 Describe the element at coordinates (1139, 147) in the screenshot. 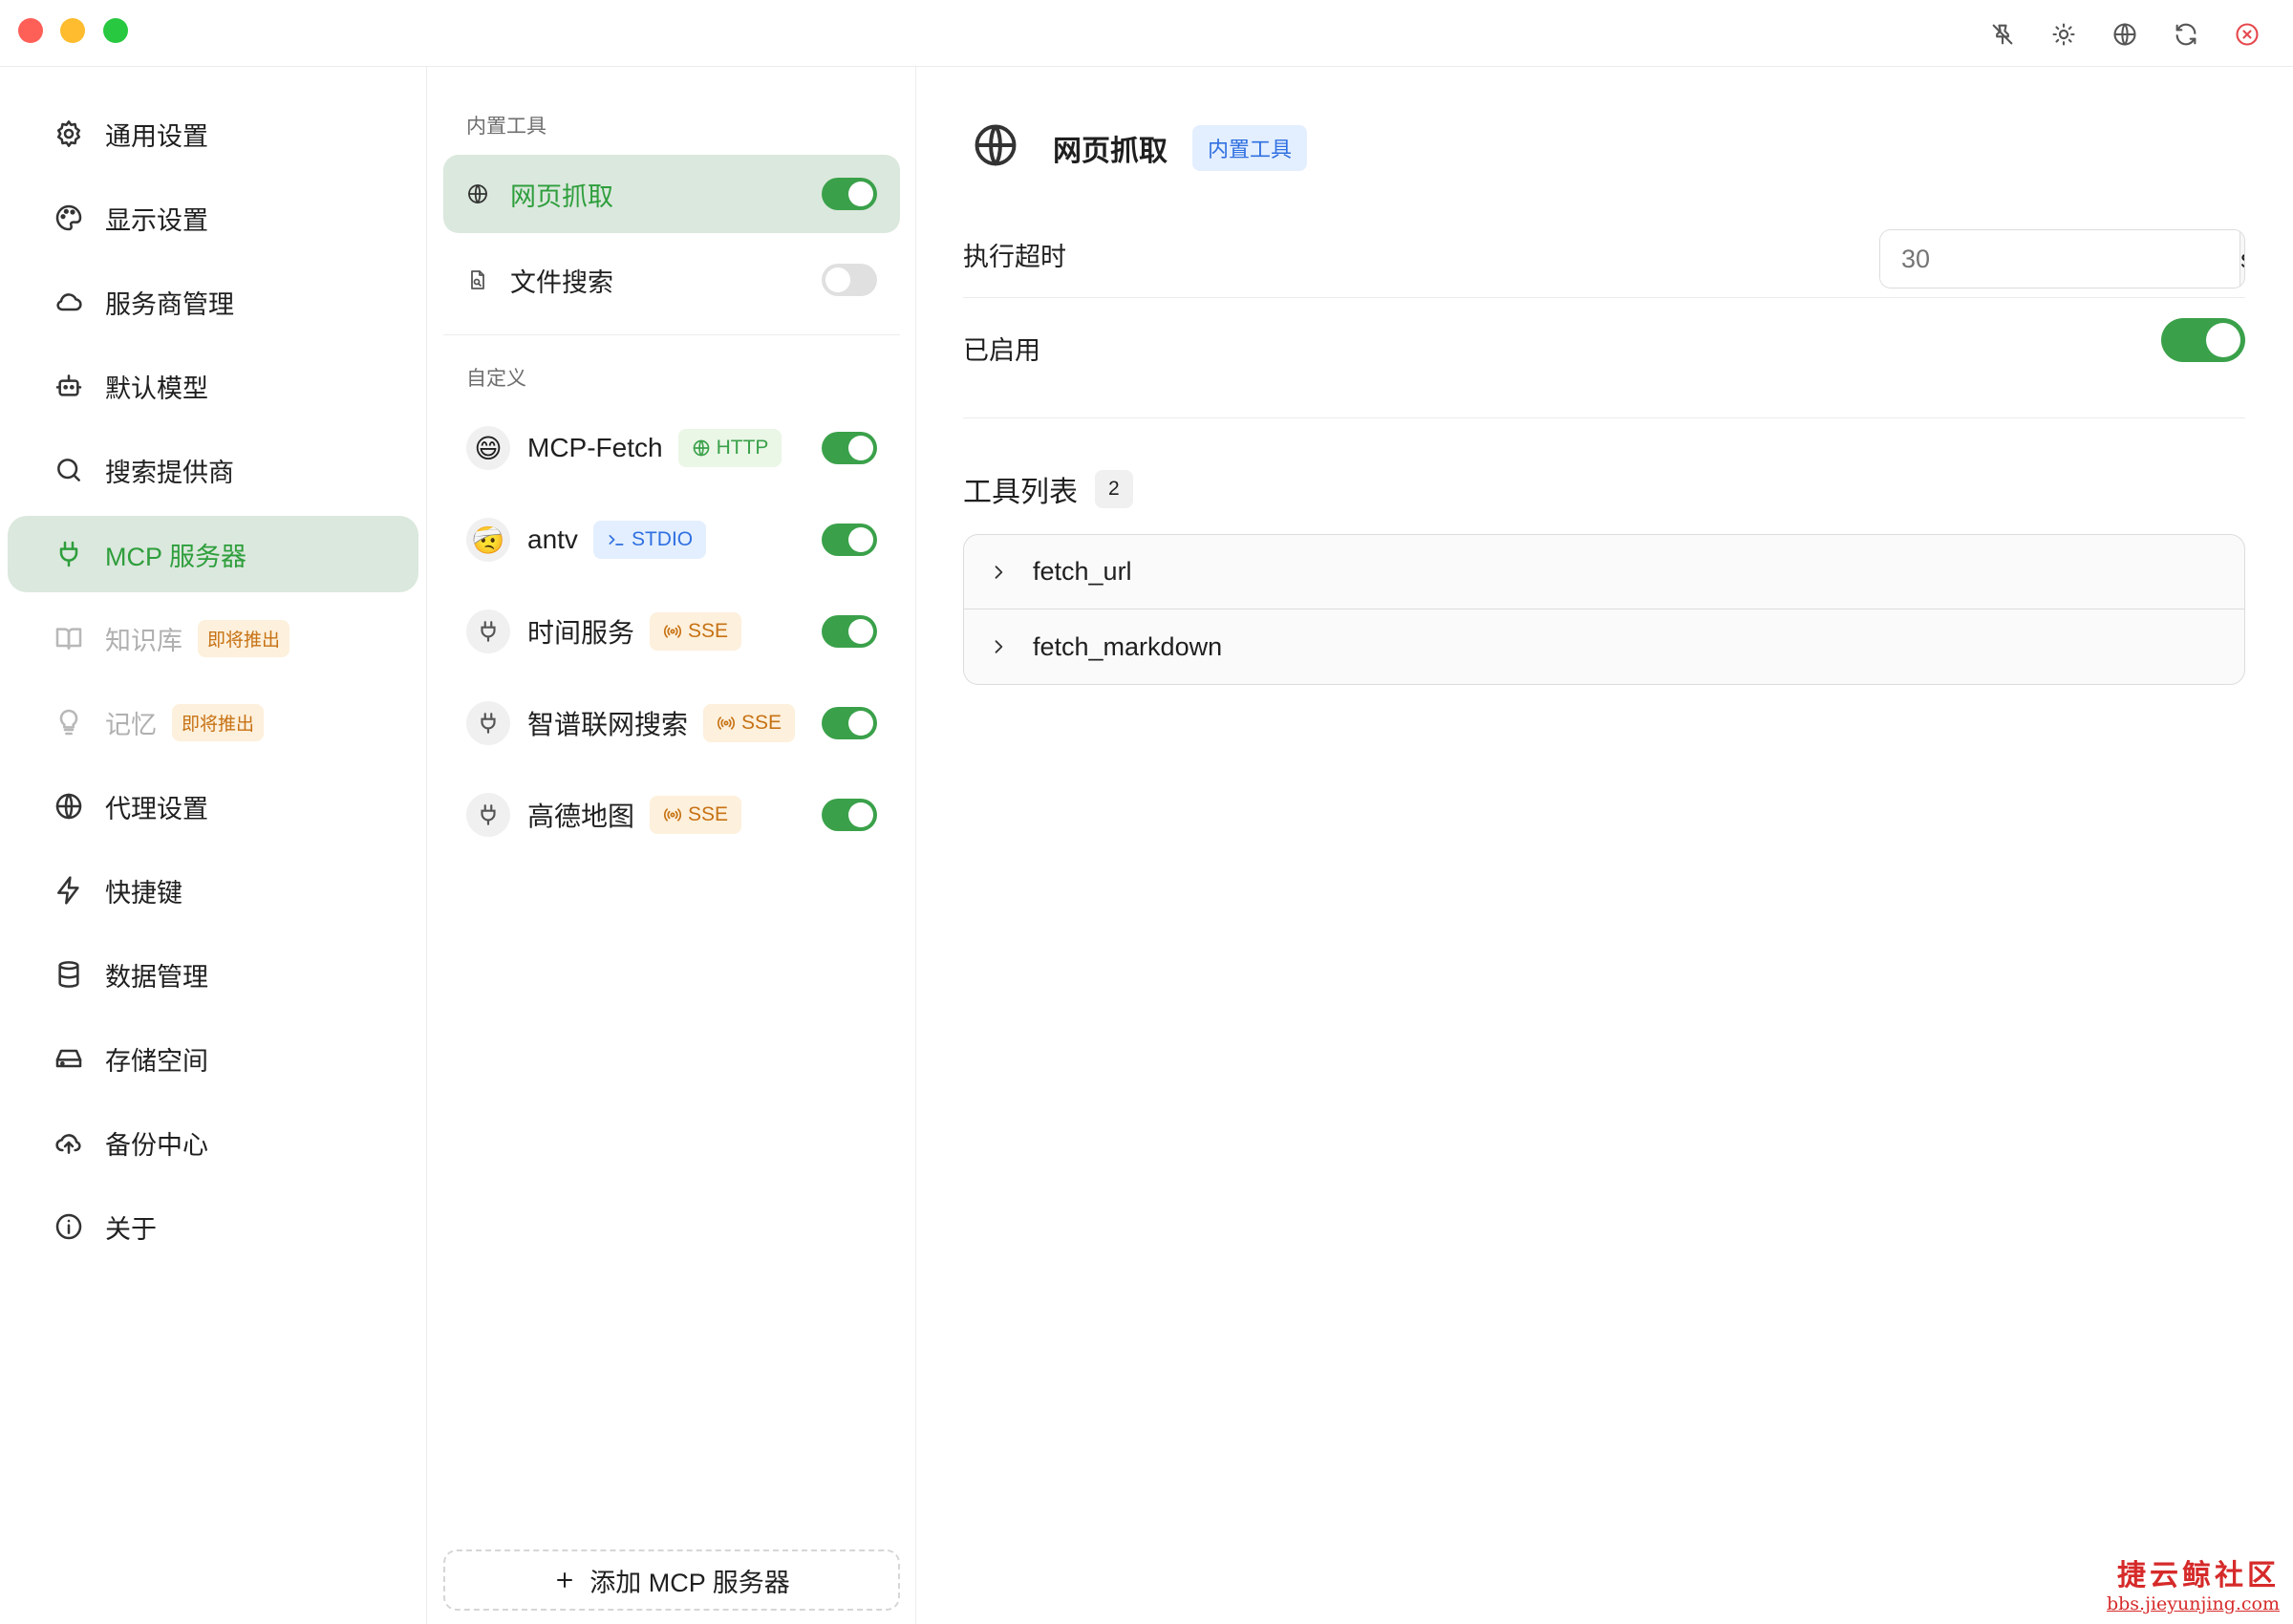

I see `detail-header: 网页抓取 内置工具` at that location.